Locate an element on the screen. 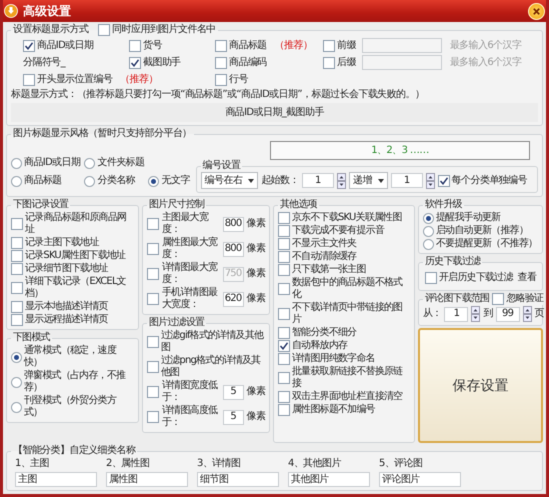 The image size is (549, 497). checkbox-label: 过滤png格式的详情及其他图 is located at coordinates (211, 367).